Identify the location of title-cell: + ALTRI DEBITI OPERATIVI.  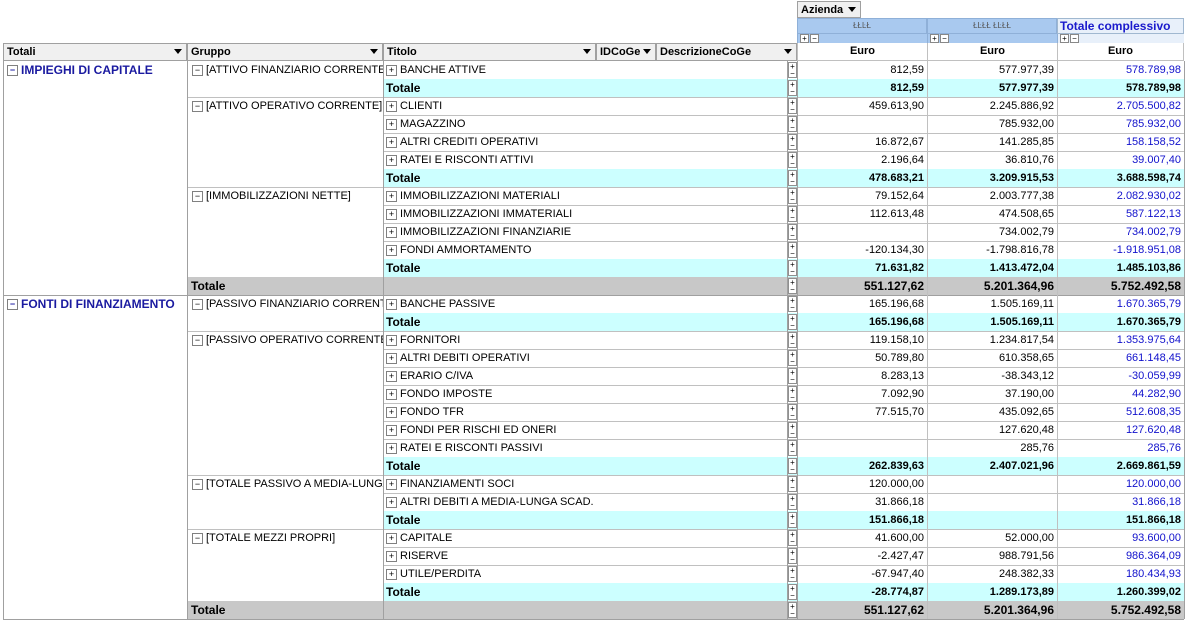
(585, 358).